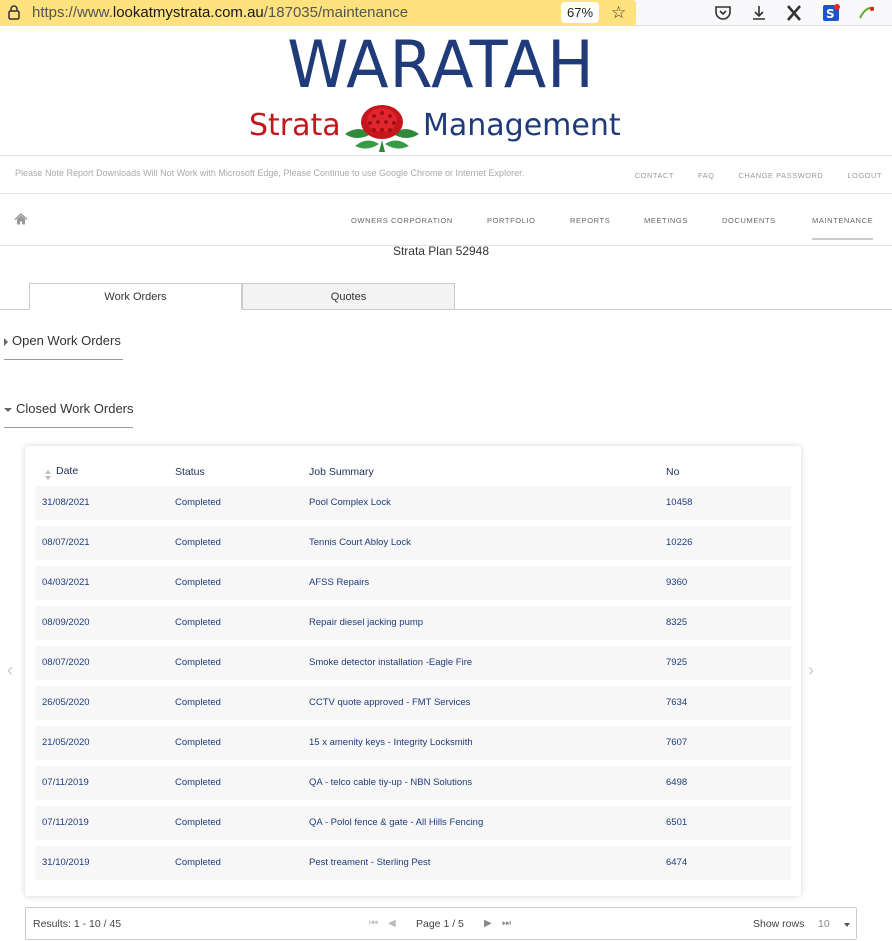 Image resolution: width=892 pixels, height=941 pixels. What do you see at coordinates (677, 782) in the screenshot?
I see `cell-no: 6498` at bounding box center [677, 782].